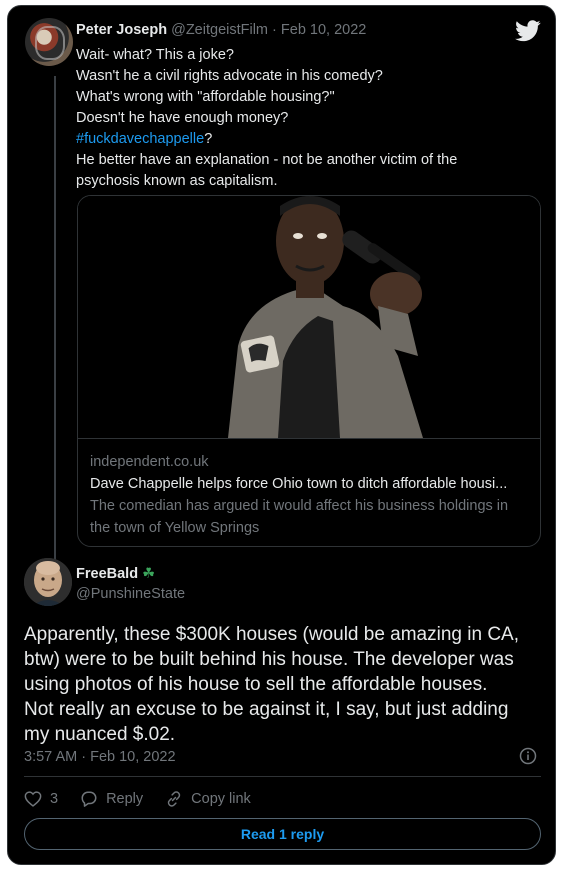 This screenshot has width=563, height=870. I want to click on tweet-line: my nuanced $.02., so click(100, 734).